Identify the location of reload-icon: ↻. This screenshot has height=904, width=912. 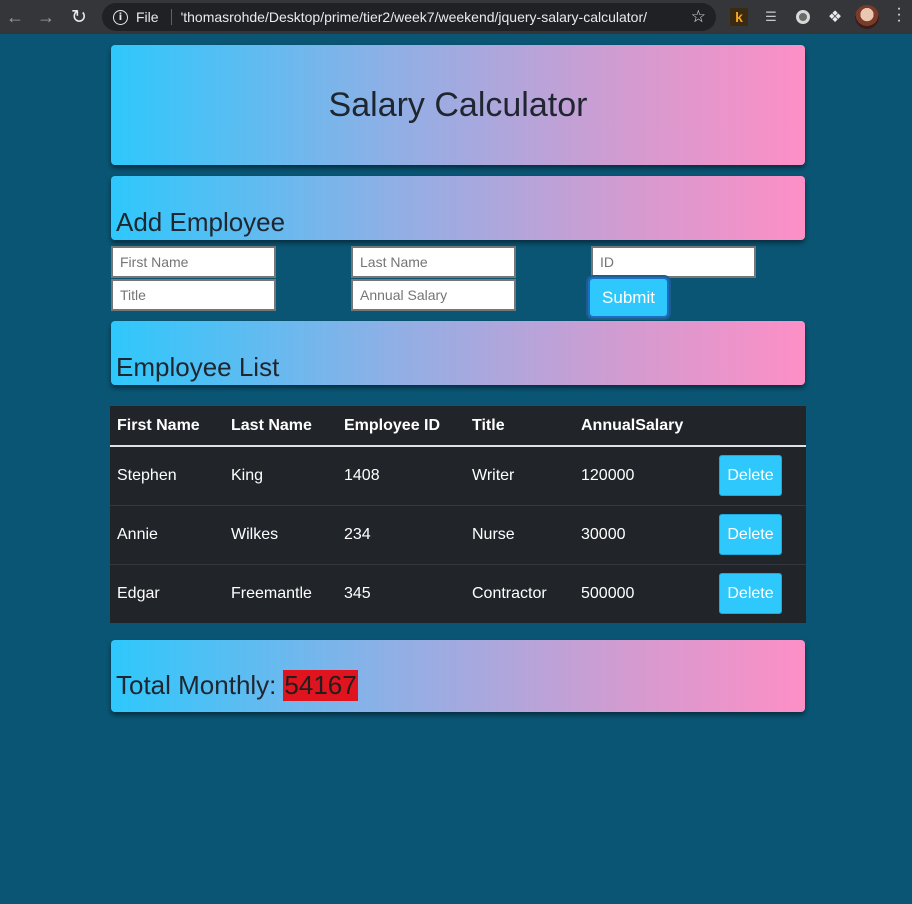
(79, 17).